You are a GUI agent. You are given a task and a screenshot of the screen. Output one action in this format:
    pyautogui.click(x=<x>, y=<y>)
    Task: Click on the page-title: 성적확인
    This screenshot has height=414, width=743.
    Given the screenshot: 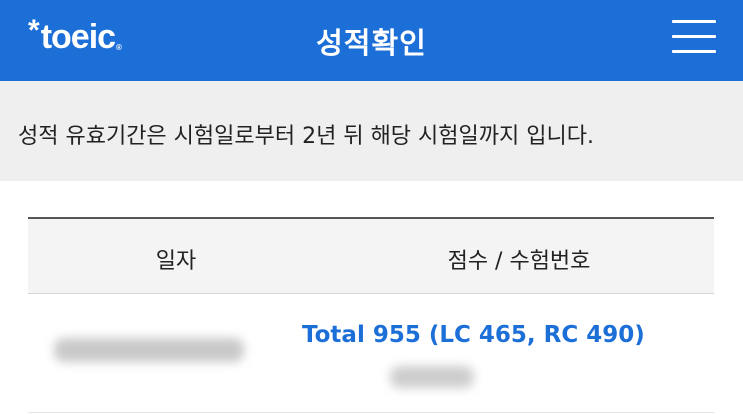 What is the action you would take?
    pyautogui.click(x=371, y=43)
    